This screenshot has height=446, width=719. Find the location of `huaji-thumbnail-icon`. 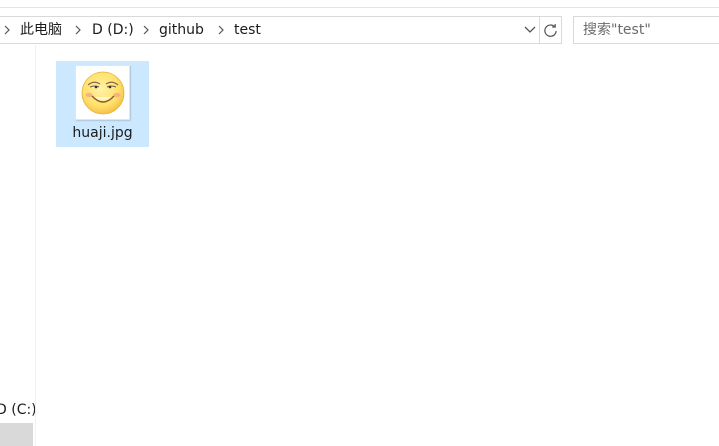

huaji-thumbnail-icon is located at coordinates (102, 92).